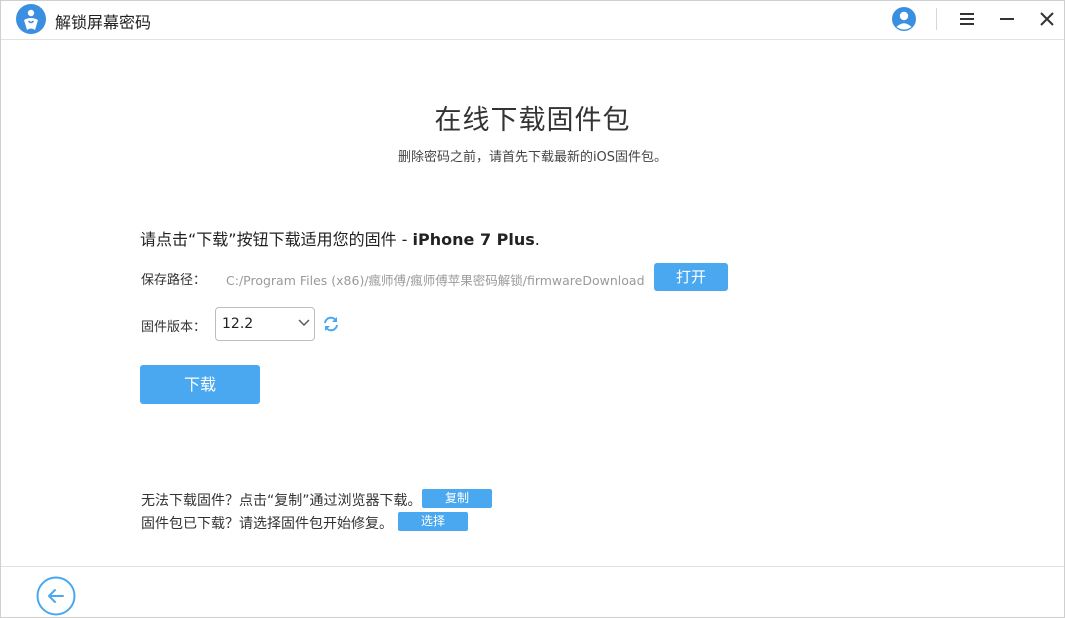 The width and height of the screenshot is (1065, 618). Describe the element at coordinates (936, 19) in the screenshot. I see `title-bar-divider` at that location.